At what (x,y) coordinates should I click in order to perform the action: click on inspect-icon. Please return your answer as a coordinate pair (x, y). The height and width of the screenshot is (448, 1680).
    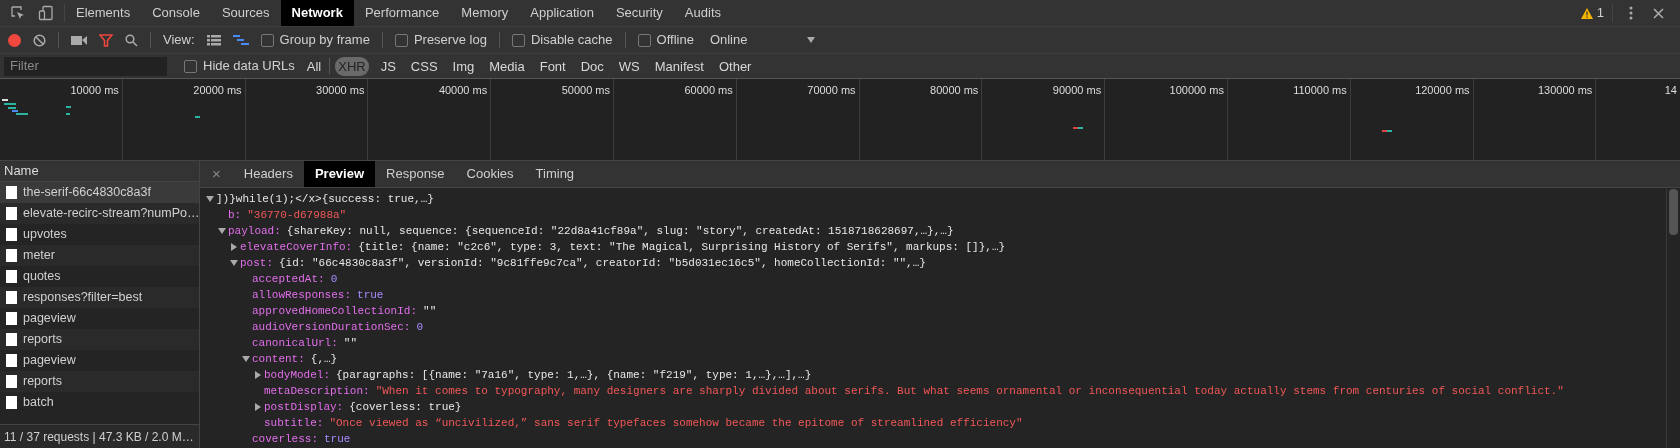
    Looking at the image, I should click on (18, 13).